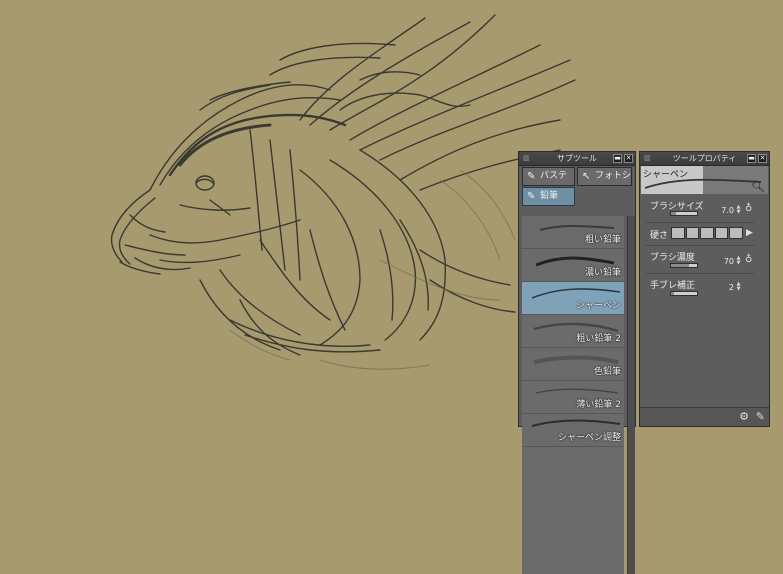  I want to click on list-item: シャーペン調整, so click(573, 430).